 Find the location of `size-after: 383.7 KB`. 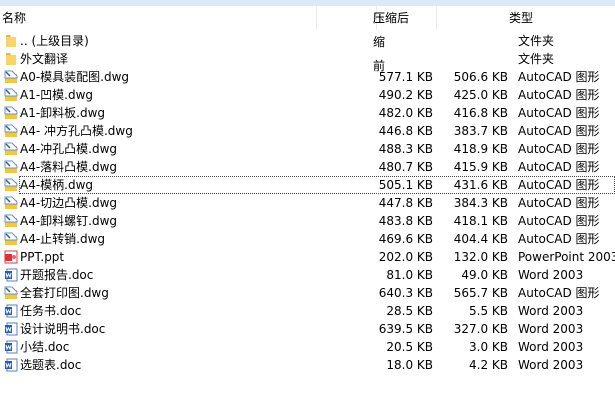

size-after: 383.7 KB is located at coordinates (480, 131).